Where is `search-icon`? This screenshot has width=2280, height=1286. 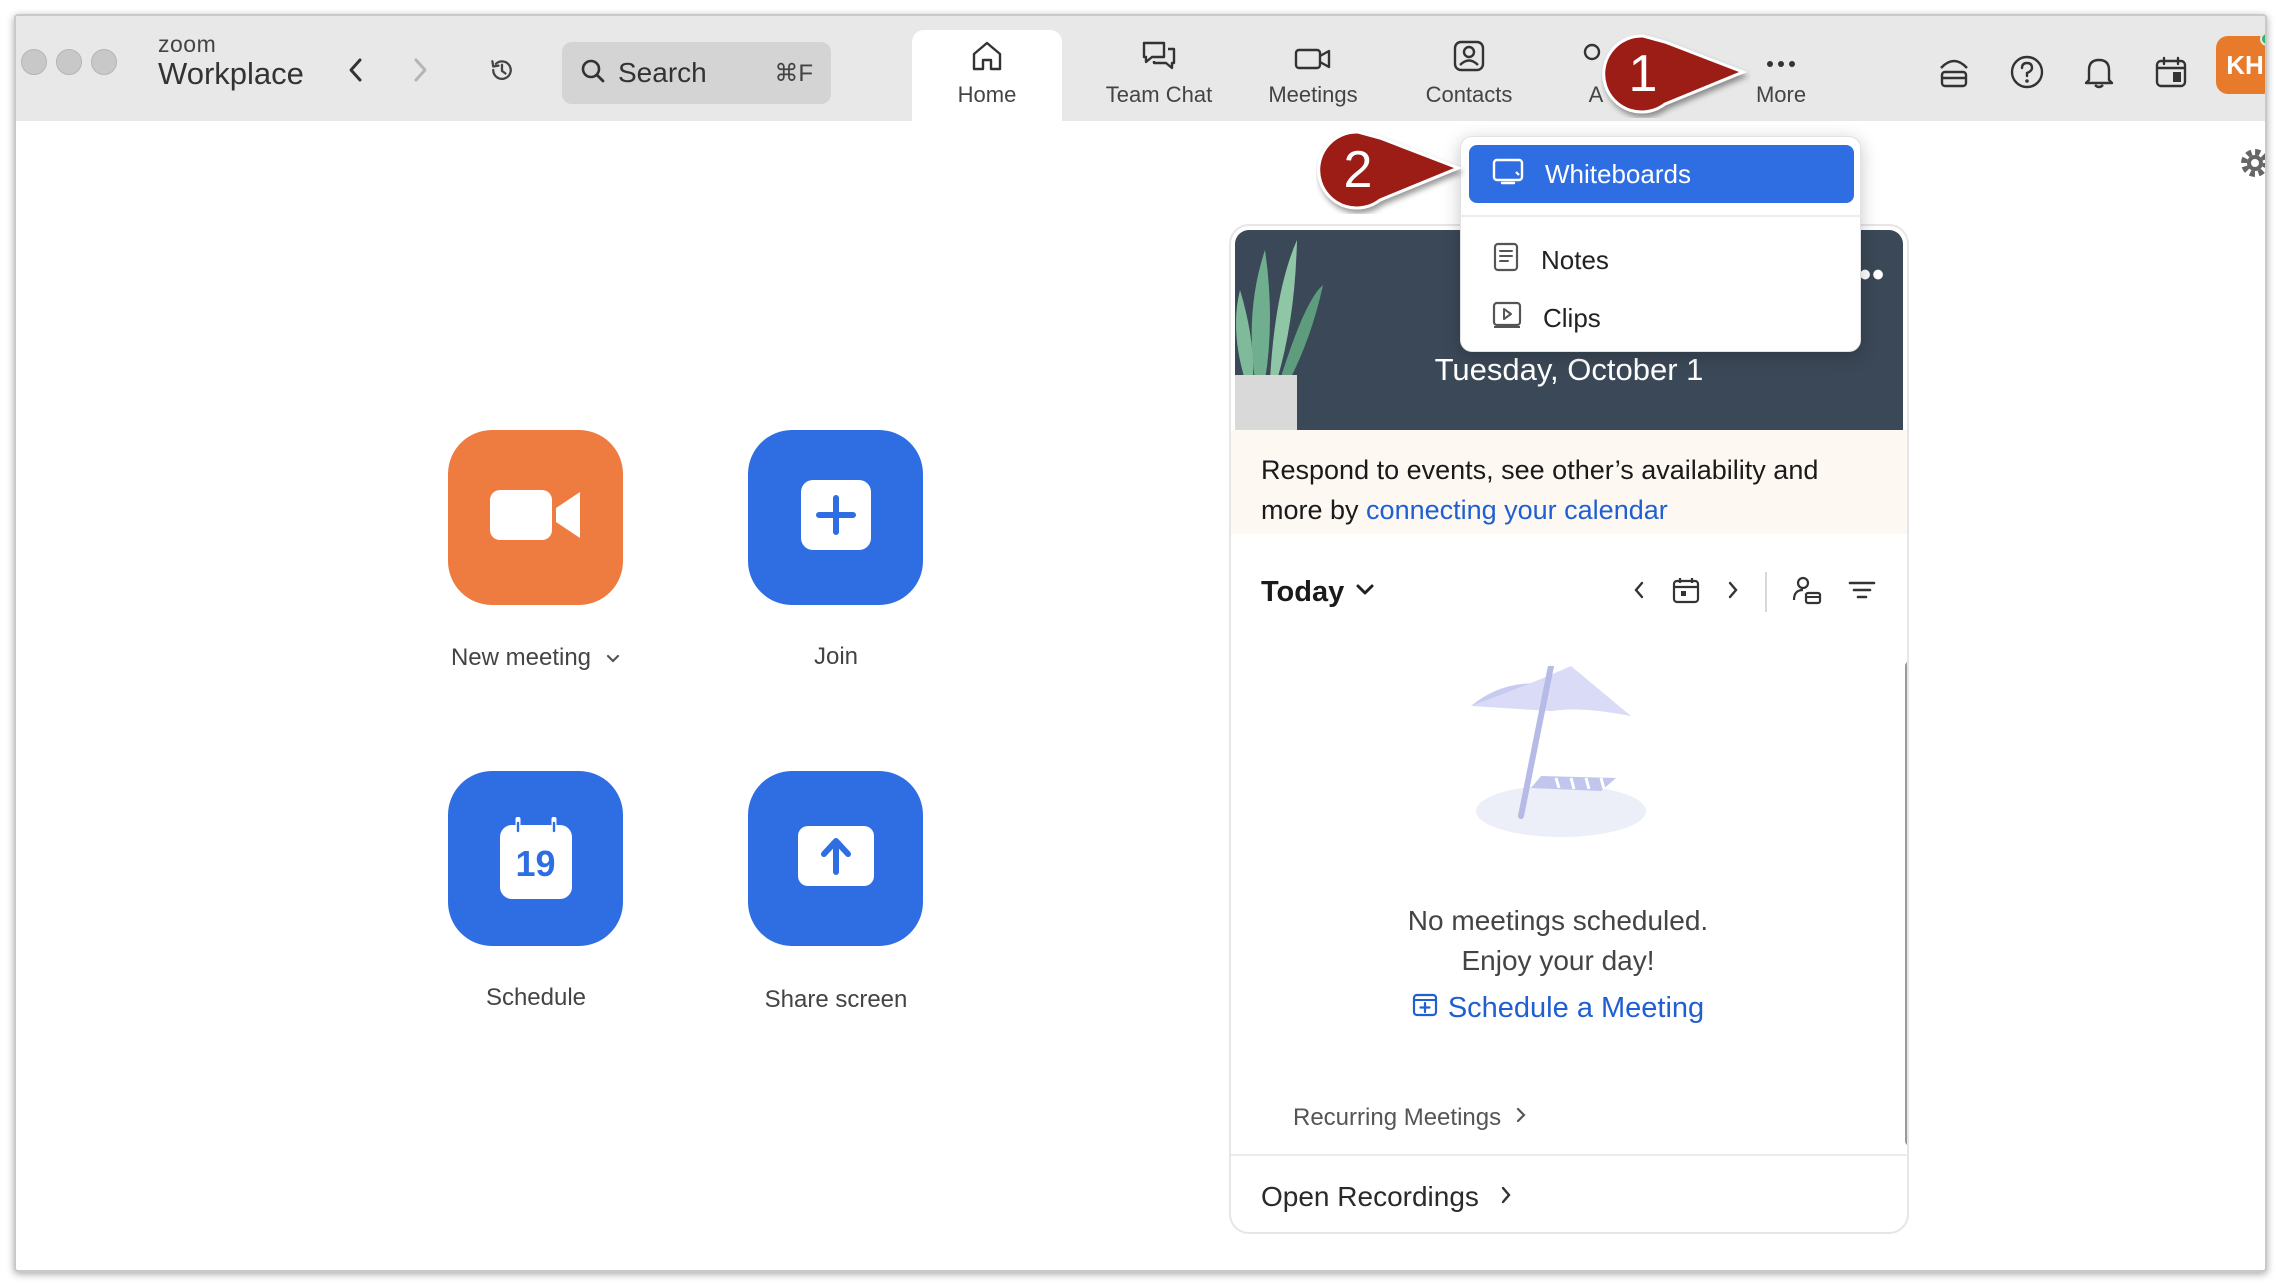
search-icon is located at coordinates (593, 73).